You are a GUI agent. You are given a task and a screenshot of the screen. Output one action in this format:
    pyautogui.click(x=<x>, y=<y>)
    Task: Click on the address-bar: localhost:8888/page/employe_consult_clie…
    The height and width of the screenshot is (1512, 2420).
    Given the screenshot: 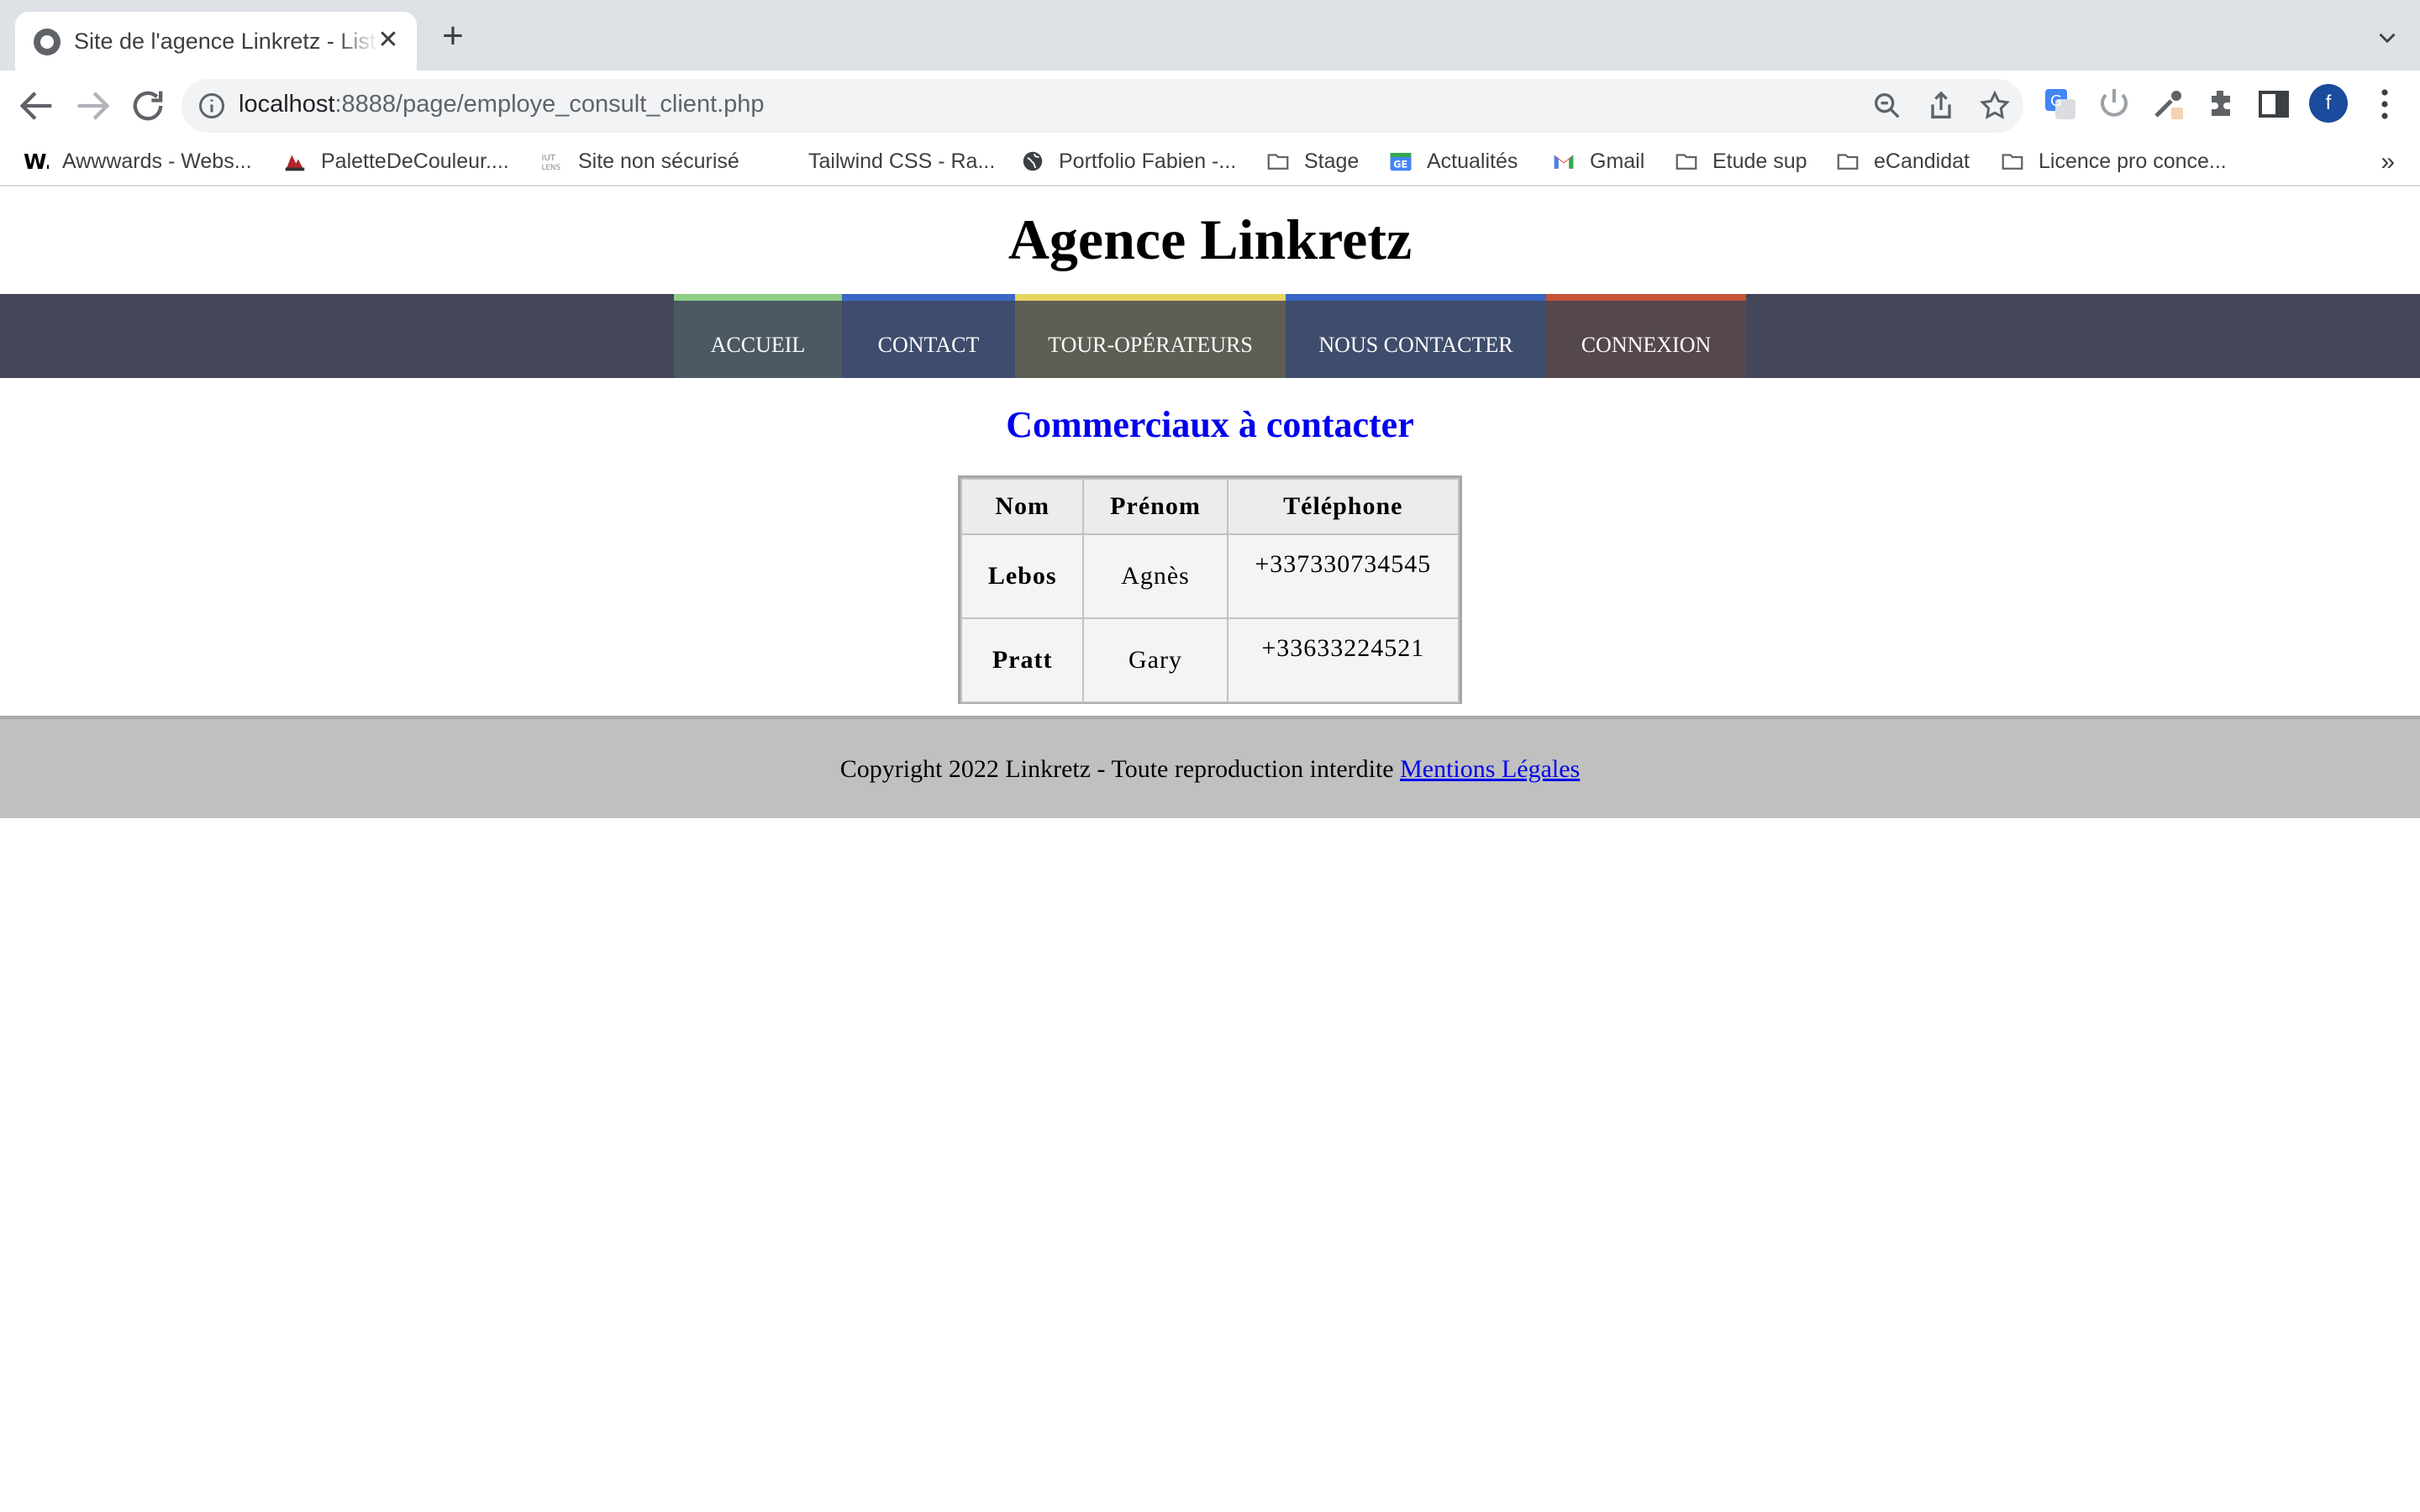 What is the action you would take?
    pyautogui.click(x=1103, y=106)
    